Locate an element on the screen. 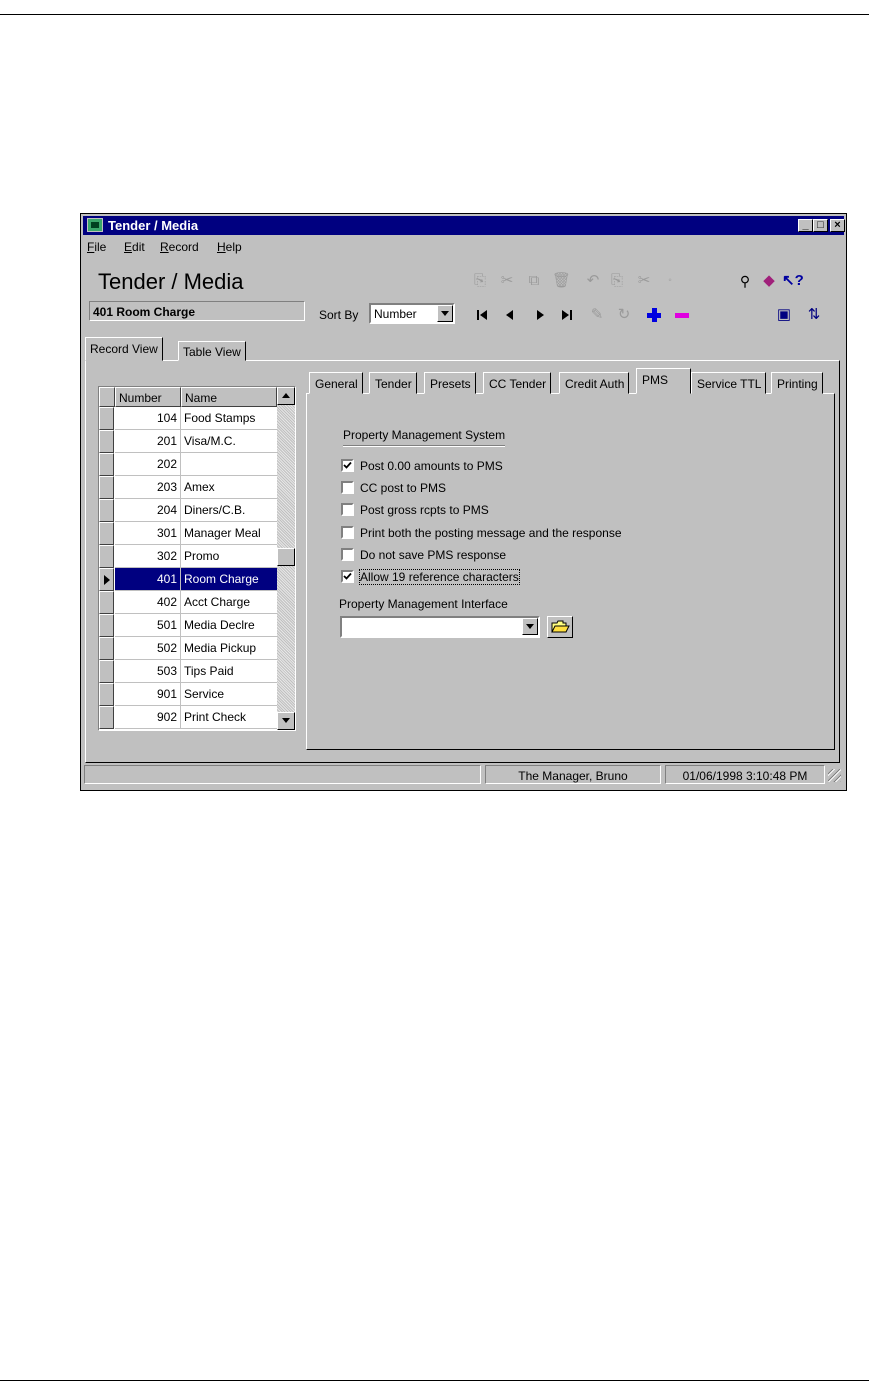  cell-name: Tips Paid is located at coordinates (229, 671).